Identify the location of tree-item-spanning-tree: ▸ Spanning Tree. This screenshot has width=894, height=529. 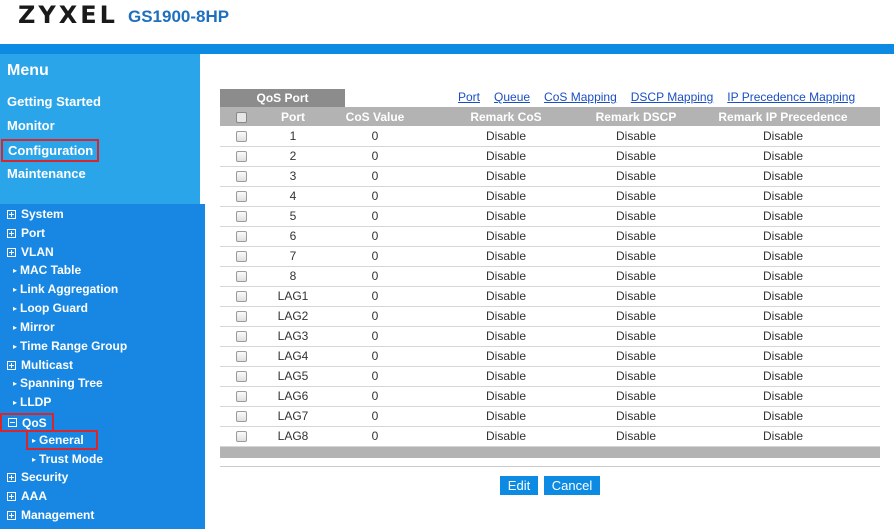
(58, 383).